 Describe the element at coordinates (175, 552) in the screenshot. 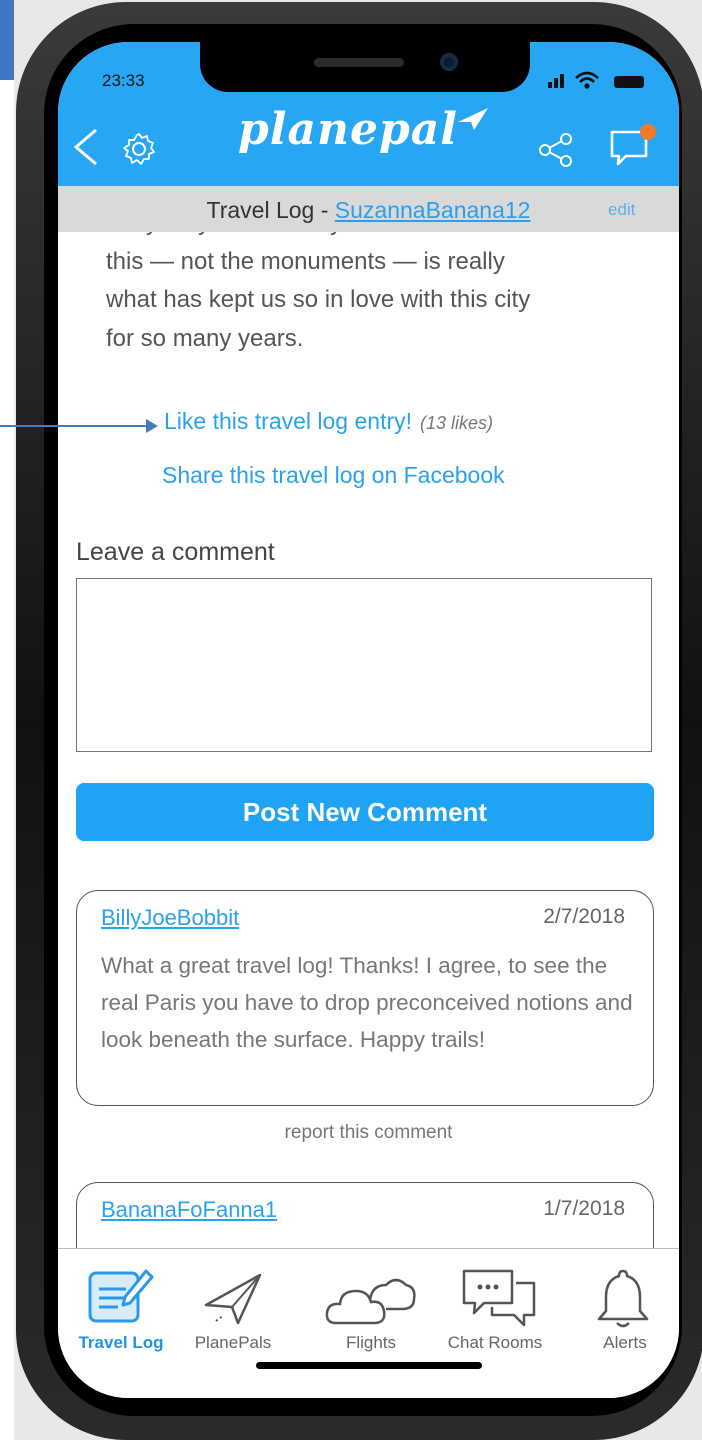

I see `leave-comment-label: Leave a comment` at that location.